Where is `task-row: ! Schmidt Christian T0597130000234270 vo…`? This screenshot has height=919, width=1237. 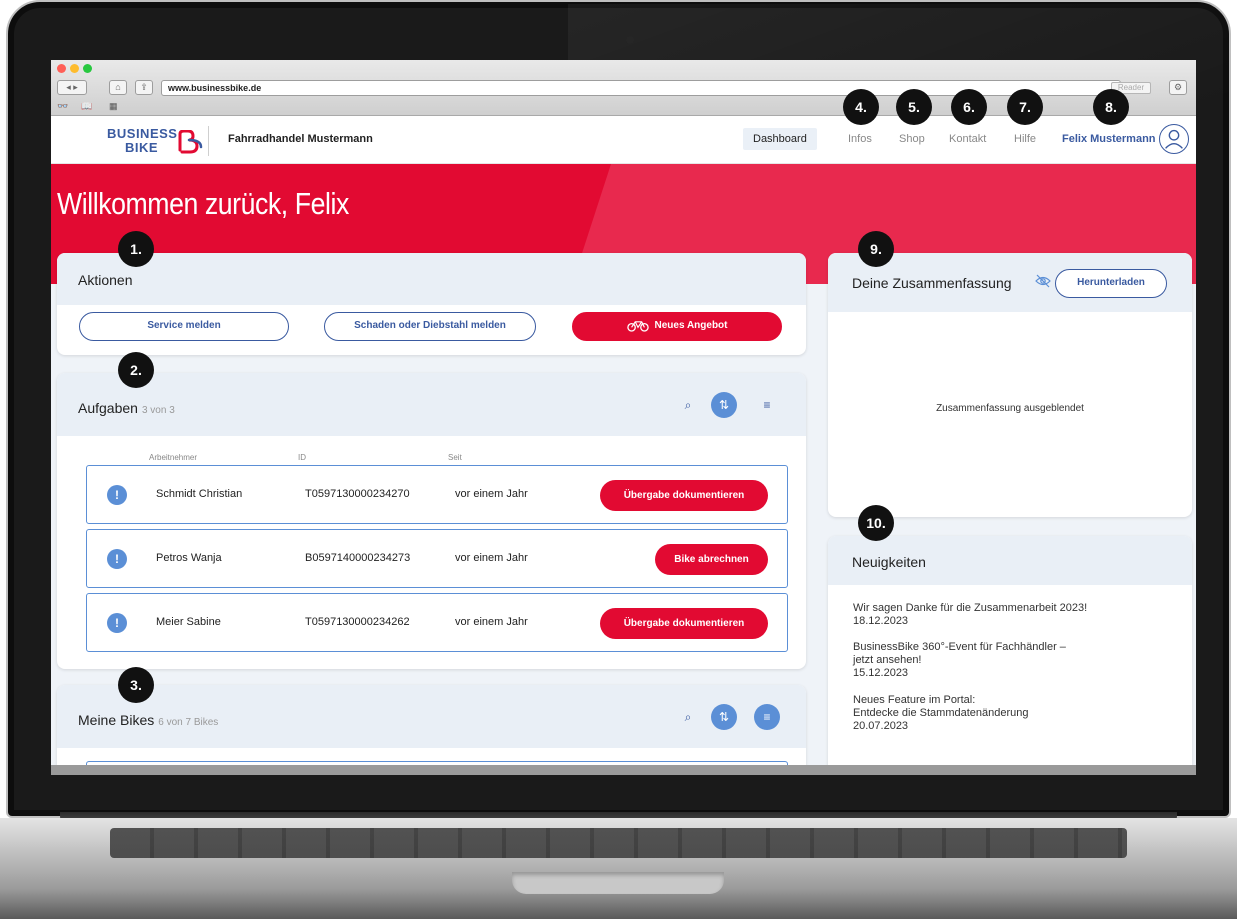
task-row: ! Schmidt Christian T0597130000234270 vo… is located at coordinates (437, 494).